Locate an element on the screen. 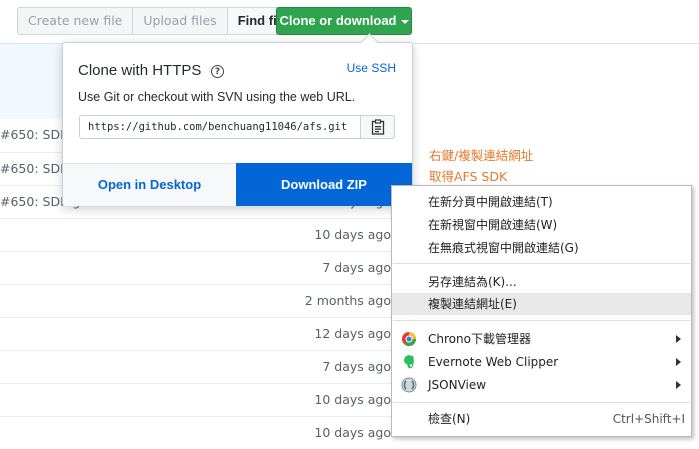 This screenshot has width=699, height=449. menu-item-inspect: 檢查(N) Ctrl+Shift+I is located at coordinates (541, 419).